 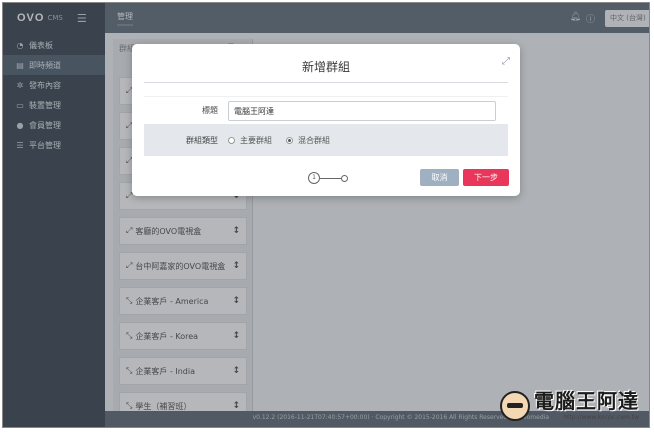 I want to click on type-row: 群組類型 主要群組 混合群組, so click(x=326, y=140).